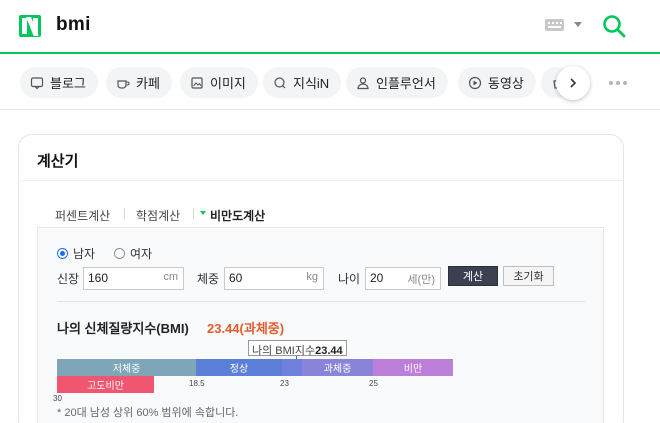 The width and height of the screenshot is (660, 423). I want to click on bmi-result-title: 나의 신체질량지수(BMI), so click(123, 328).